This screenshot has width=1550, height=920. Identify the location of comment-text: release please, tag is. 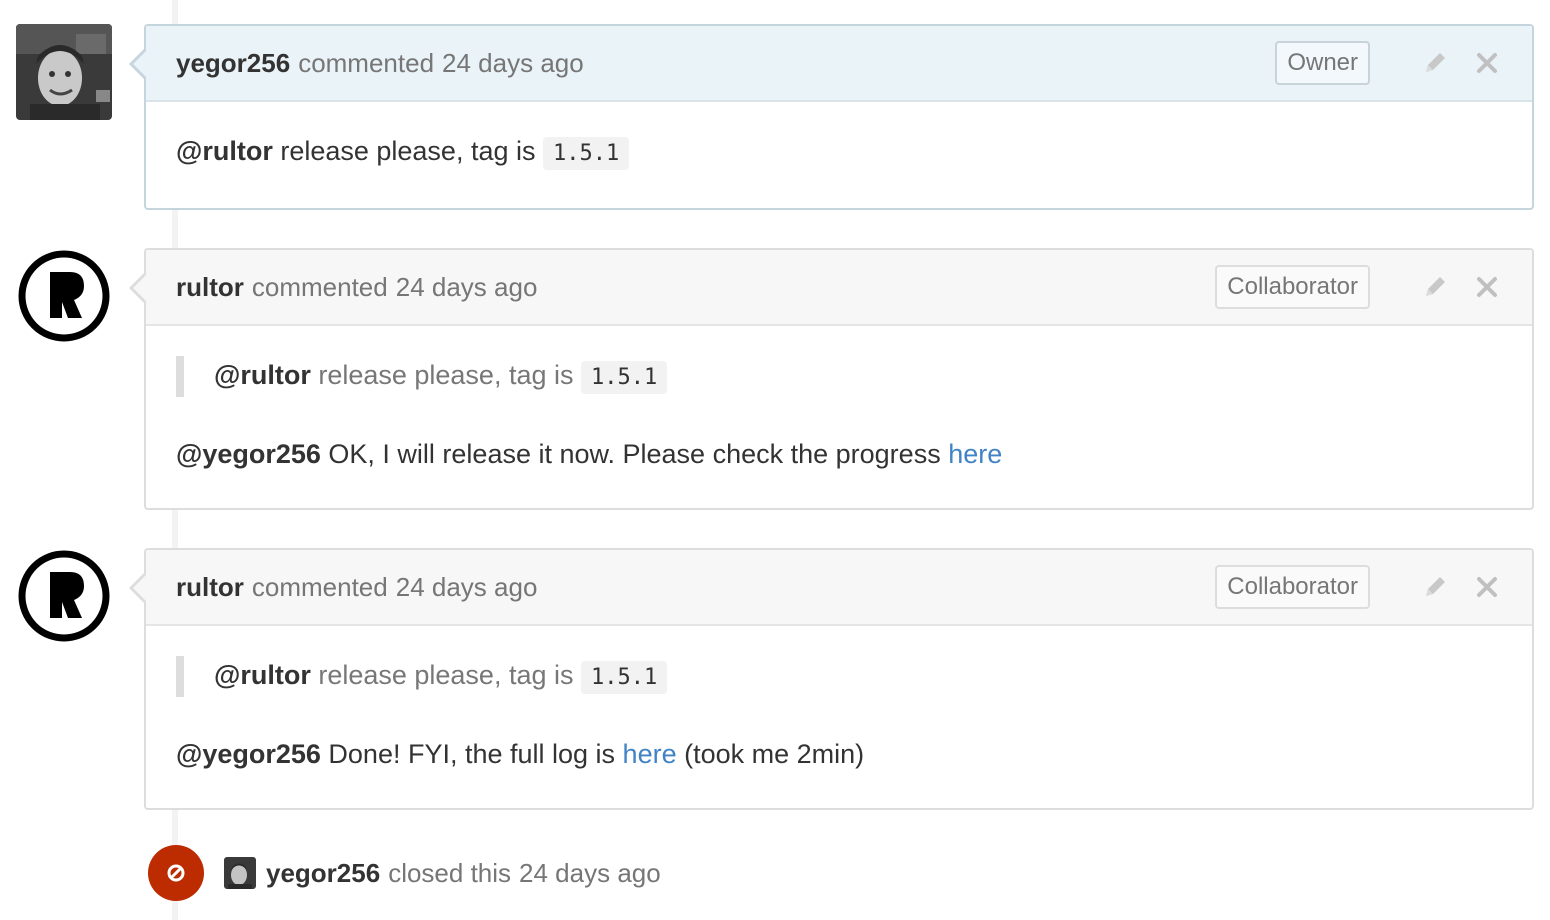
(407, 151).